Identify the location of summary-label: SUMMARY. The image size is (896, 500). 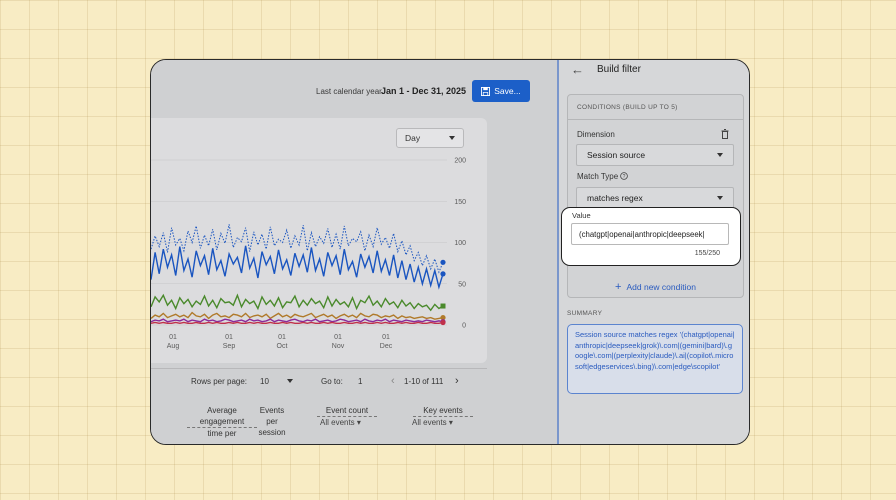
(585, 313).